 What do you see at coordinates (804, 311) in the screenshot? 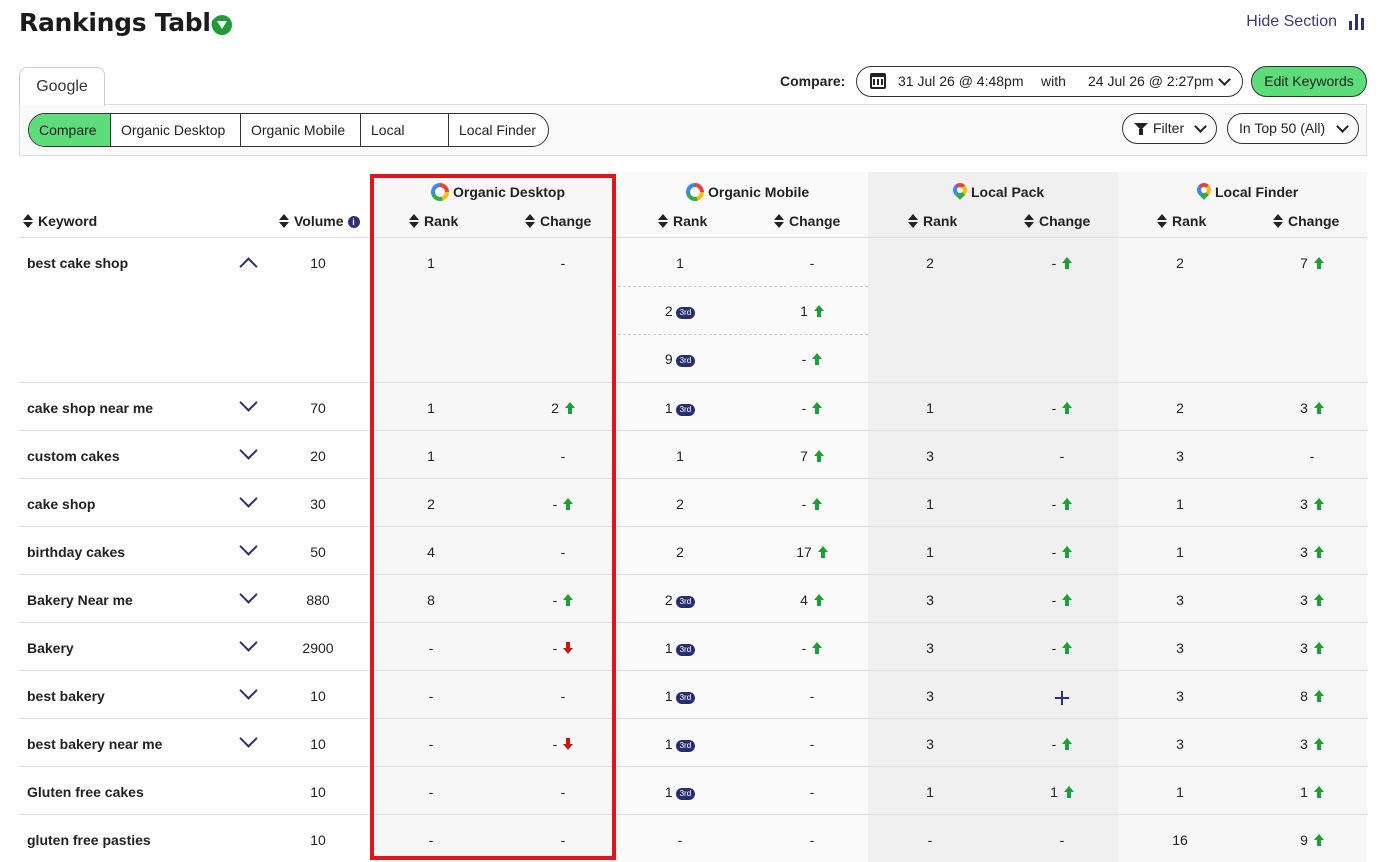
I see `change-value: 1` at bounding box center [804, 311].